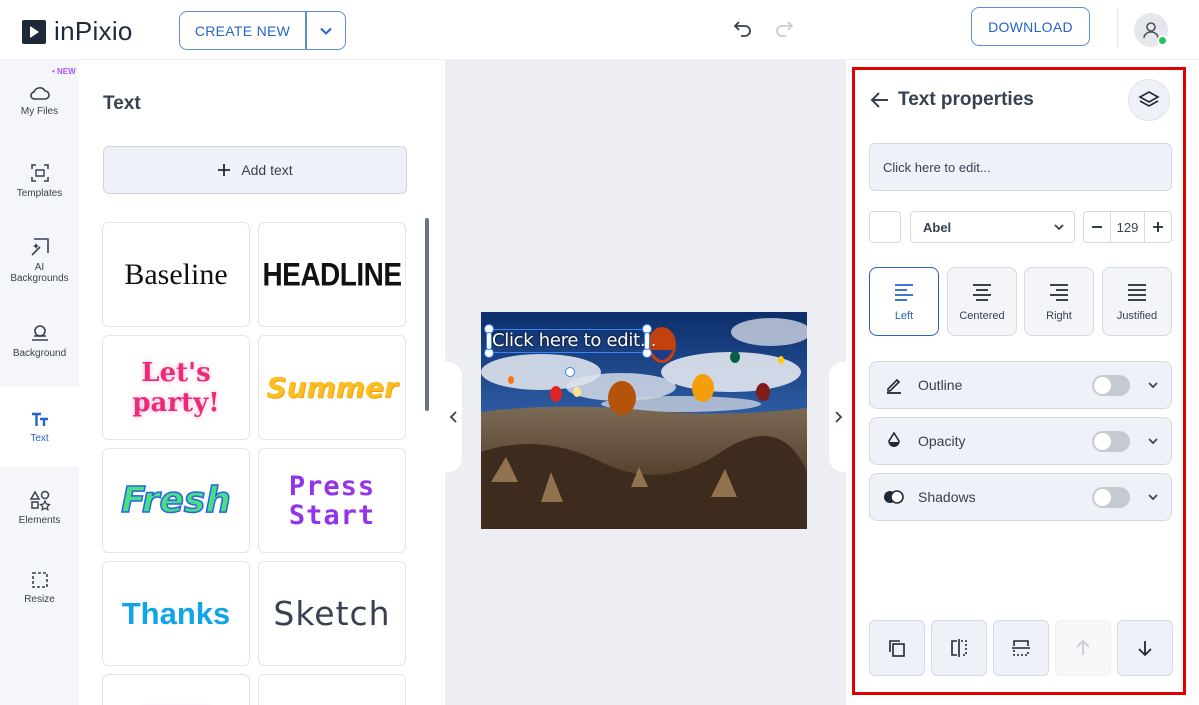 Image resolution: width=1199 pixels, height=705 pixels. What do you see at coordinates (39, 111) in the screenshot?
I see `rail-item-label: My Files` at bounding box center [39, 111].